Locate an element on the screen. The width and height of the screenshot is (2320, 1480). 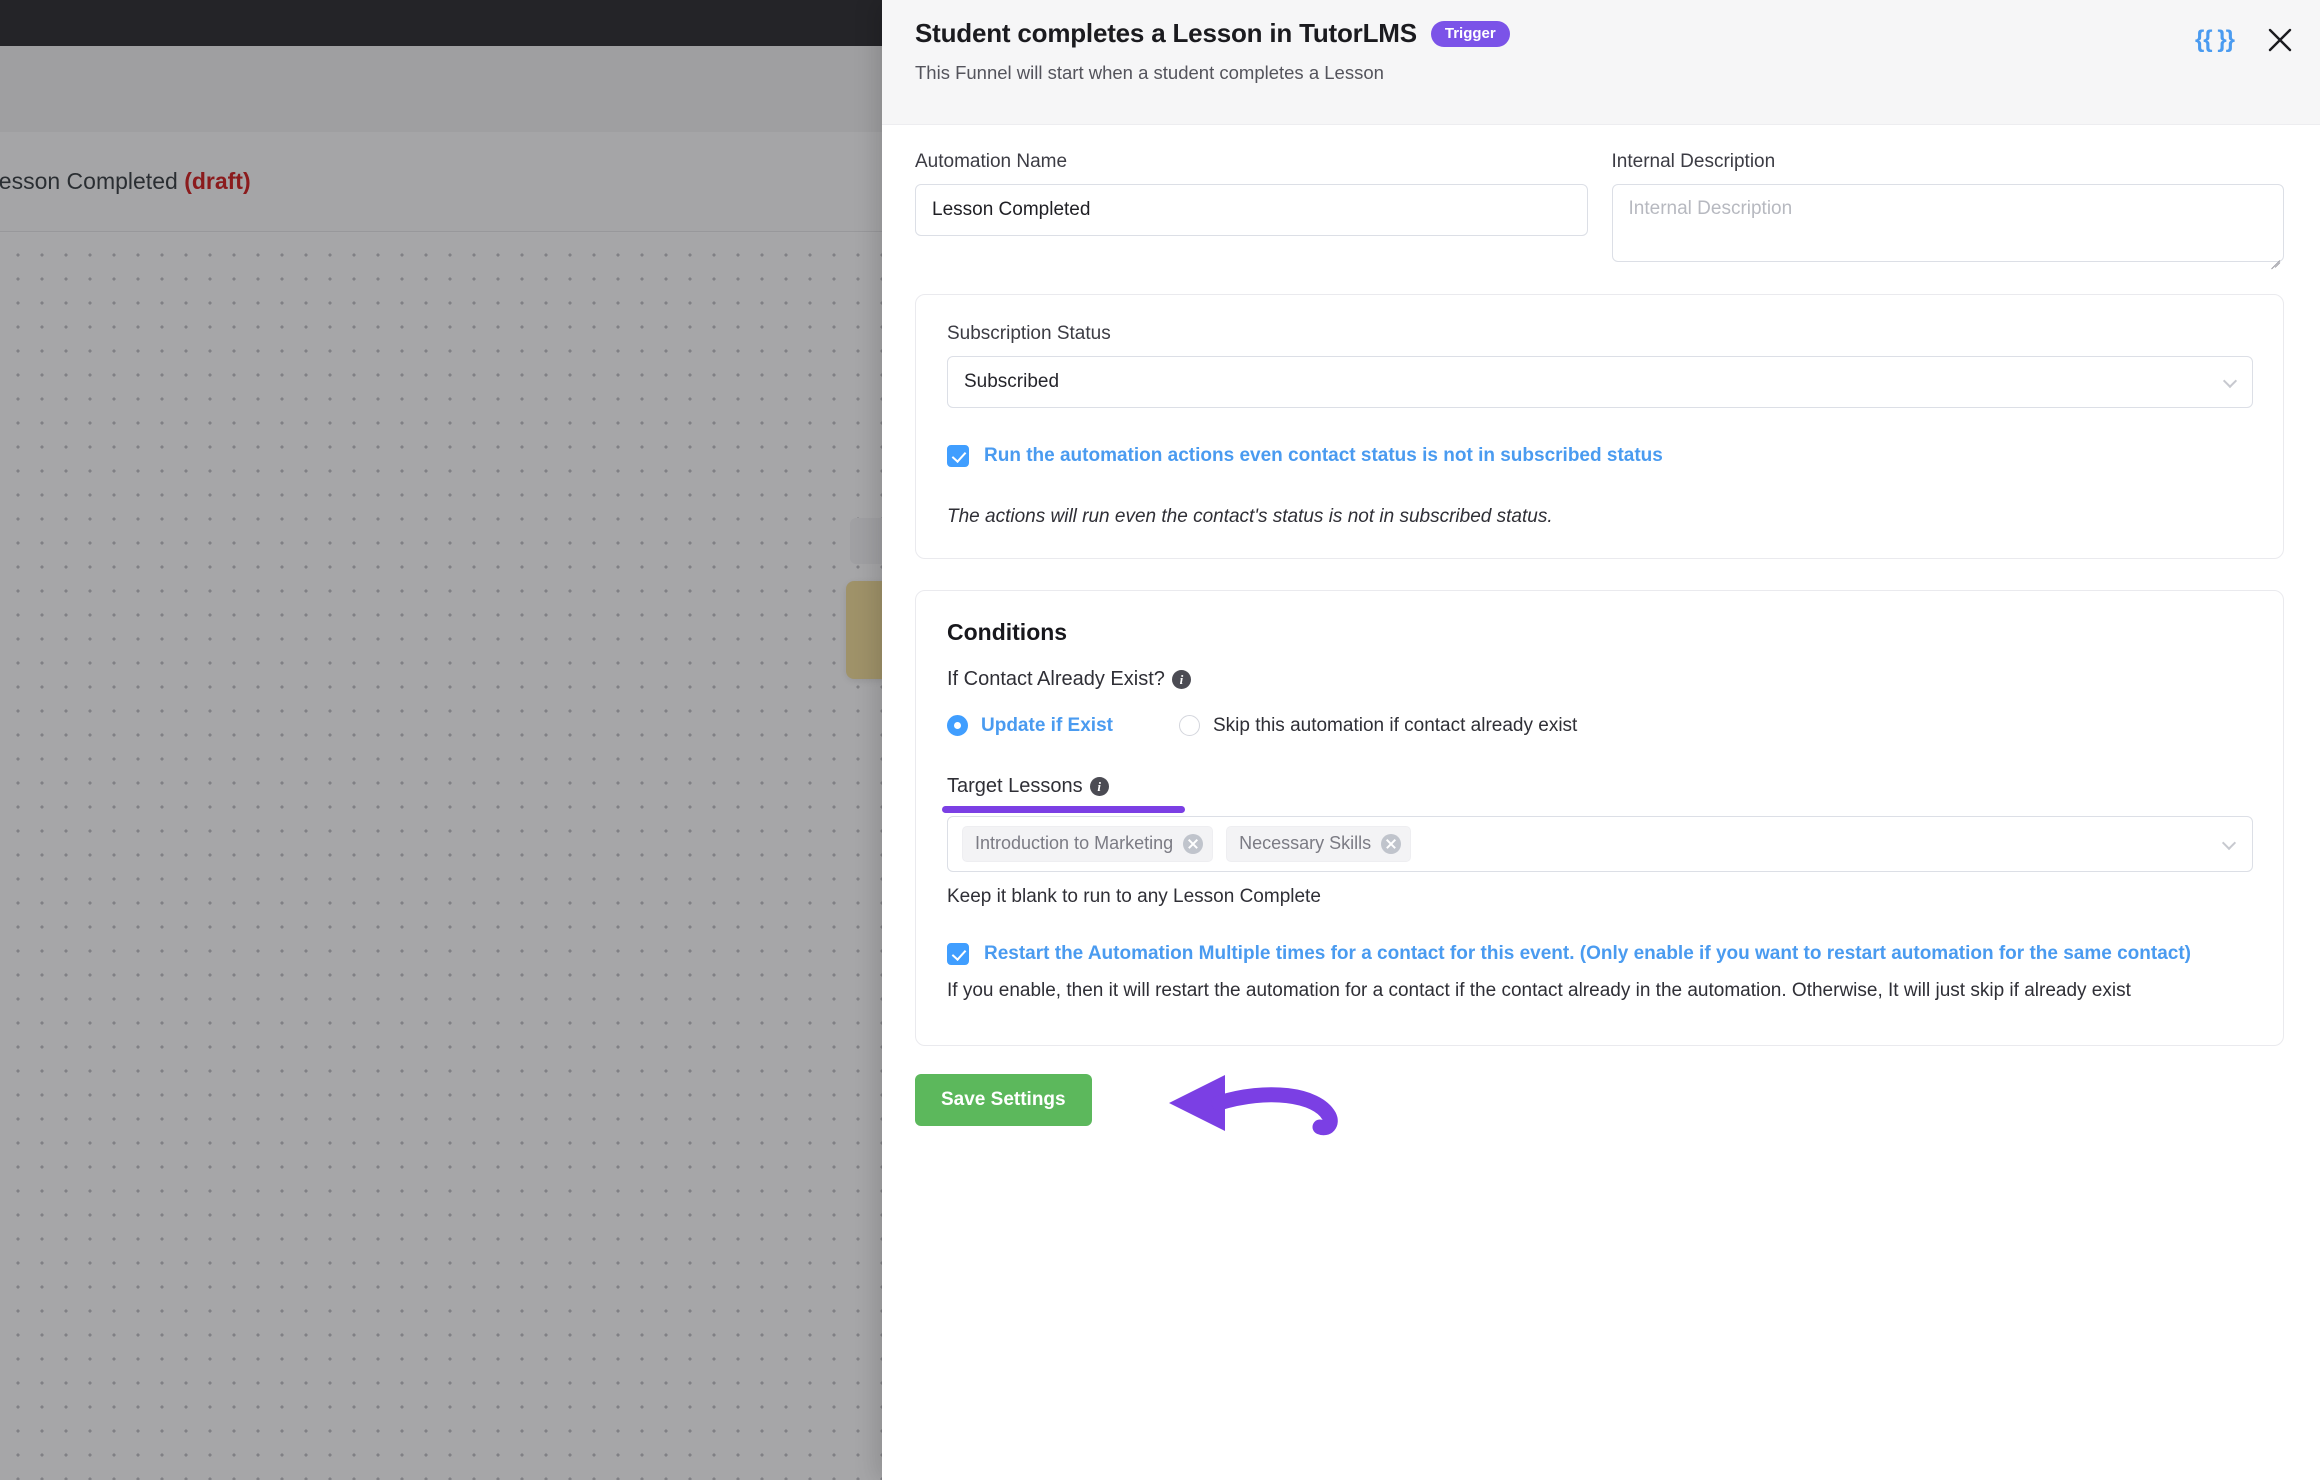
internal-description-field: Internal Description is located at coordinates (1947, 210).